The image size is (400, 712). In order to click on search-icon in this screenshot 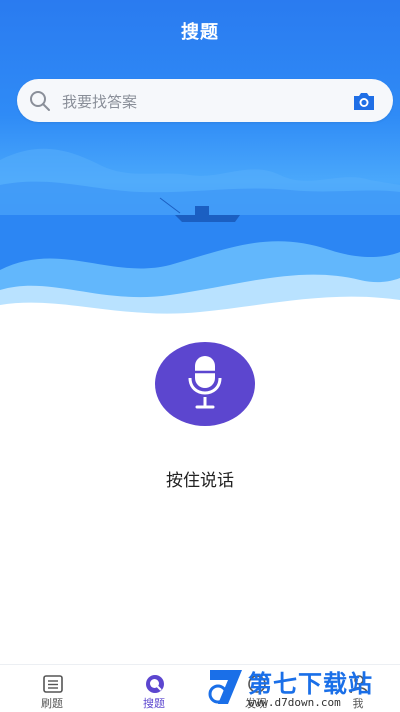, I will do `click(40, 101)`.